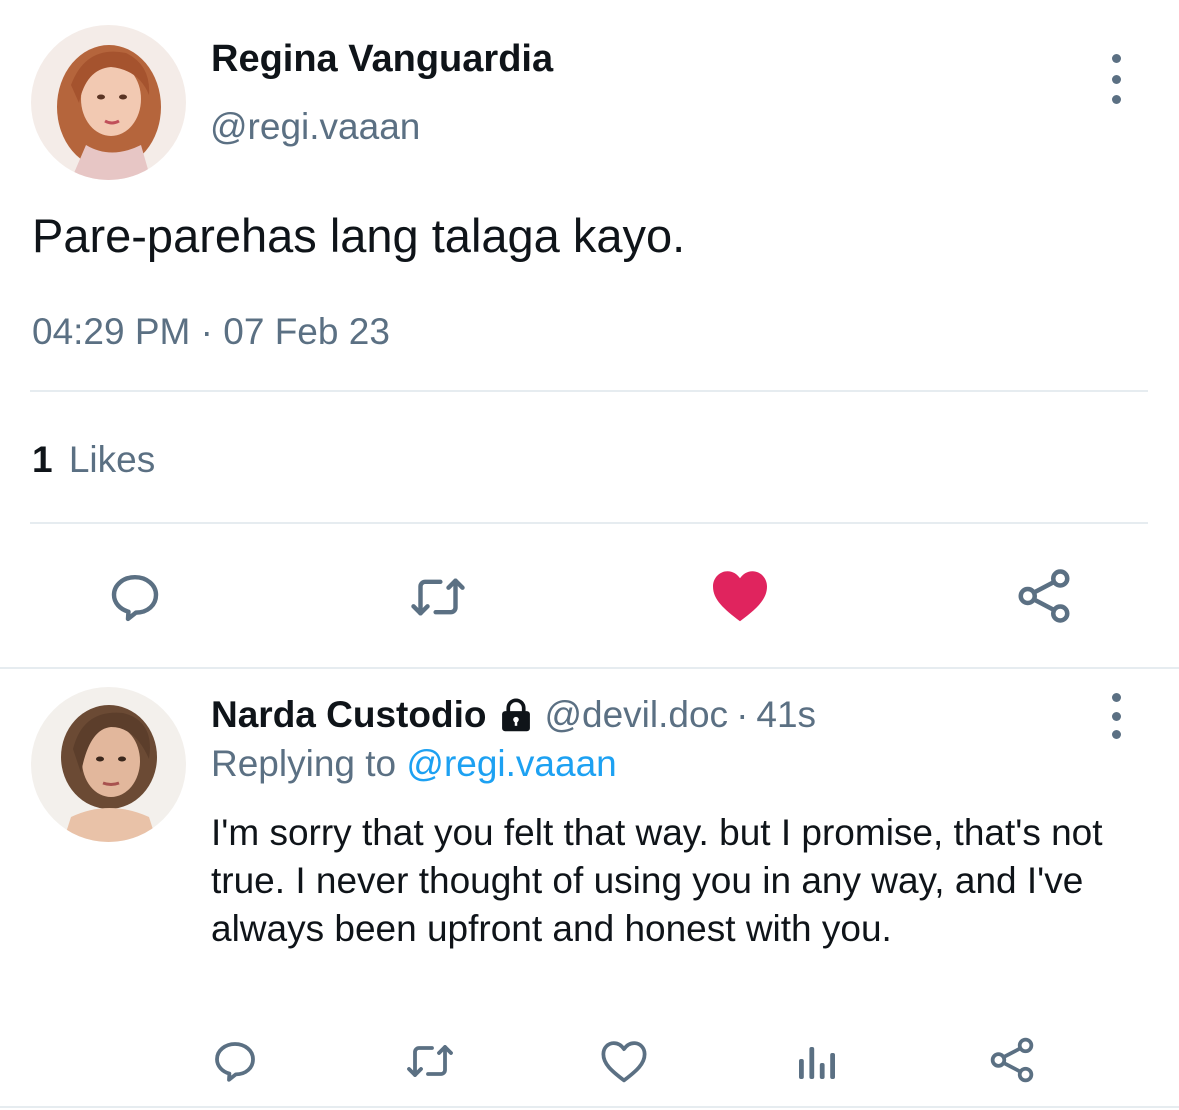 This screenshot has height=1110, width=1179. I want to click on main-tweet-text: Pare-parehas lang talaga kayo., so click(359, 235).